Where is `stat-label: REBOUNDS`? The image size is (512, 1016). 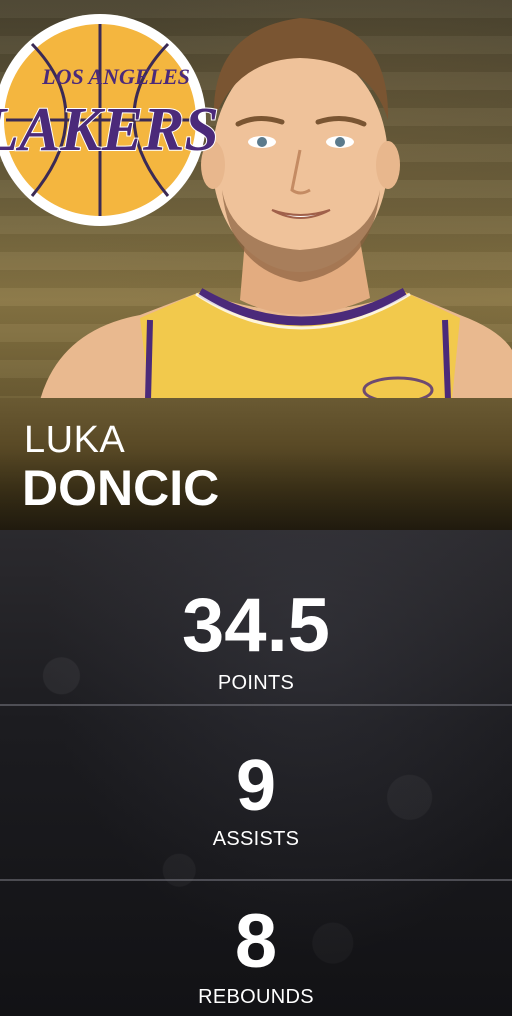
stat-label: REBOUNDS is located at coordinates (256, 997).